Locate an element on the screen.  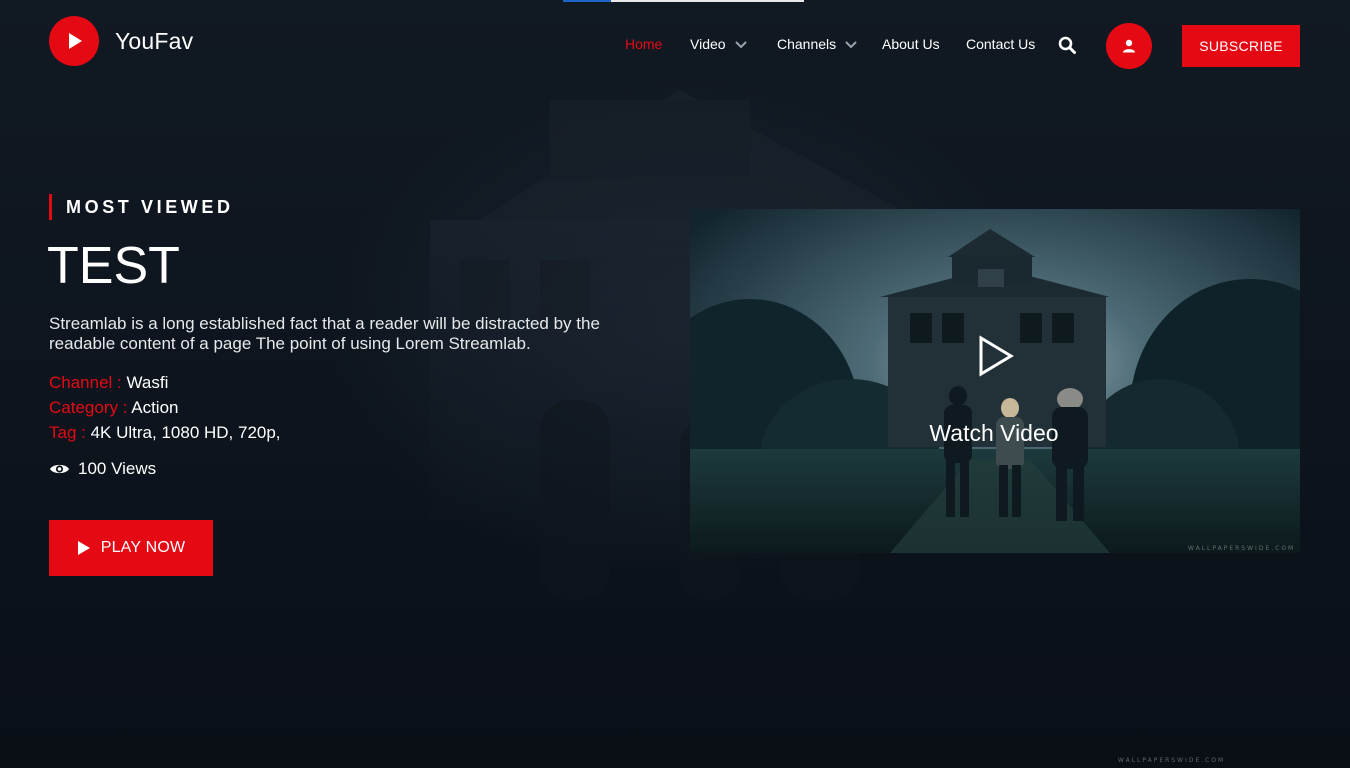
watch-video-label: Watch Video is located at coordinates (995, 433).